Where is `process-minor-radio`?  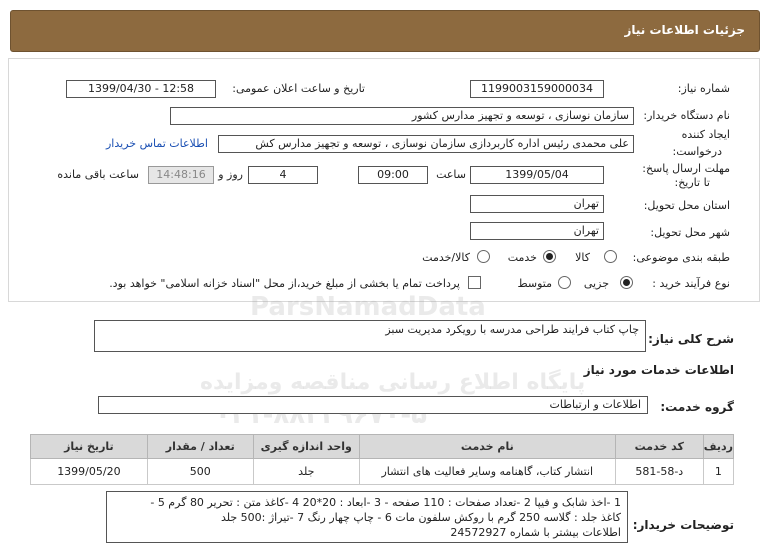 process-minor-radio is located at coordinates (626, 282).